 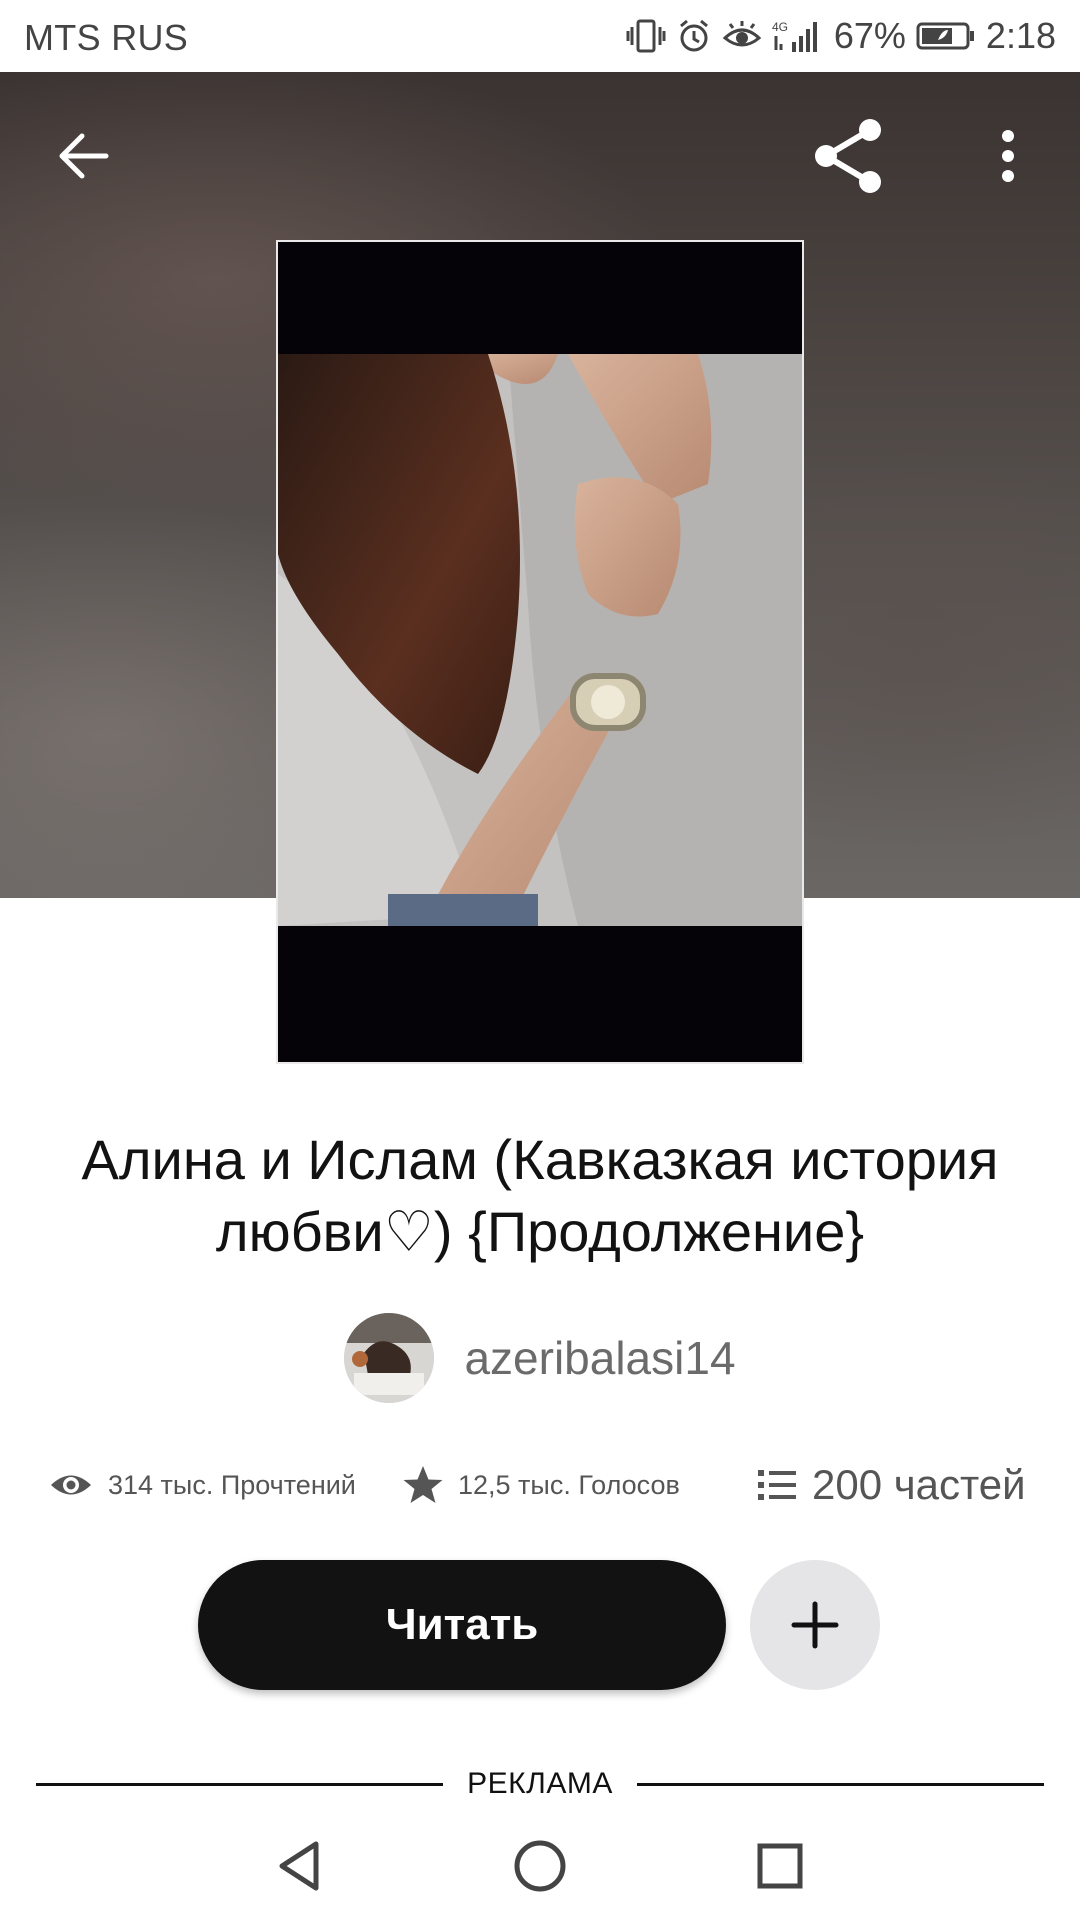 I want to click on status-icons: 4G 67% 2:18, so click(x=841, y=36).